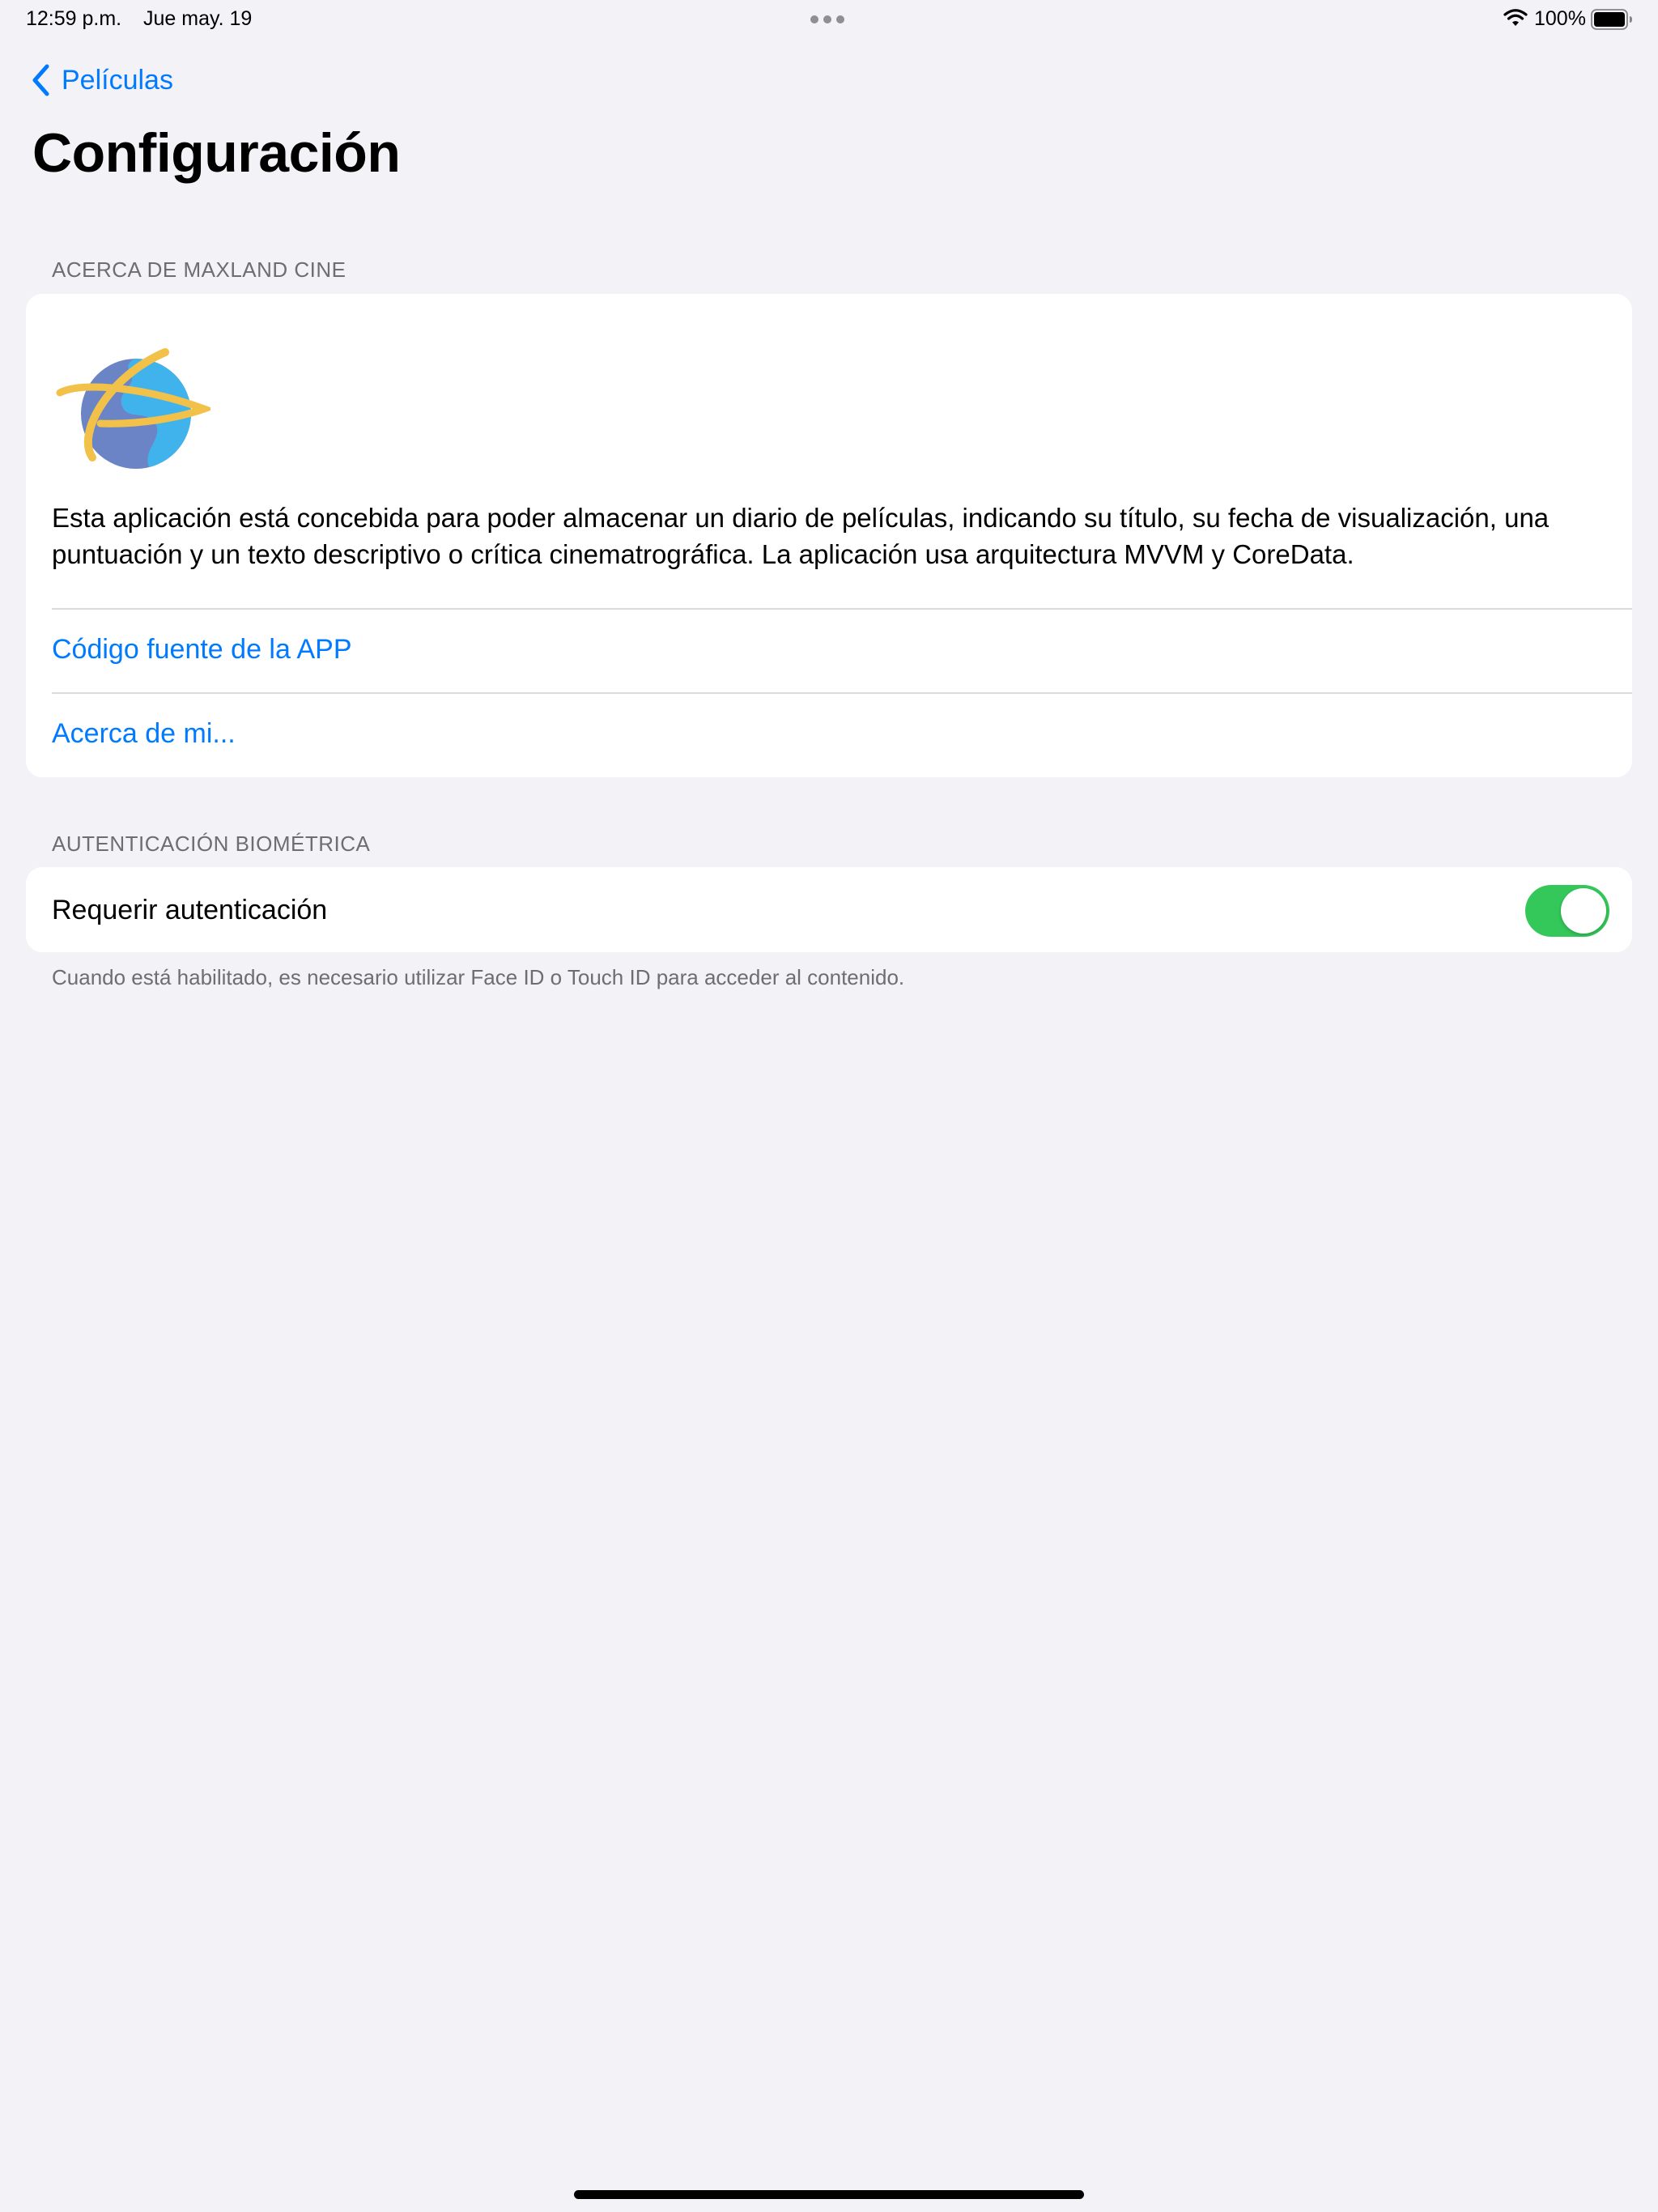 This screenshot has height=2212, width=1658. What do you see at coordinates (1515, 18) in the screenshot?
I see `wifi-icon` at bounding box center [1515, 18].